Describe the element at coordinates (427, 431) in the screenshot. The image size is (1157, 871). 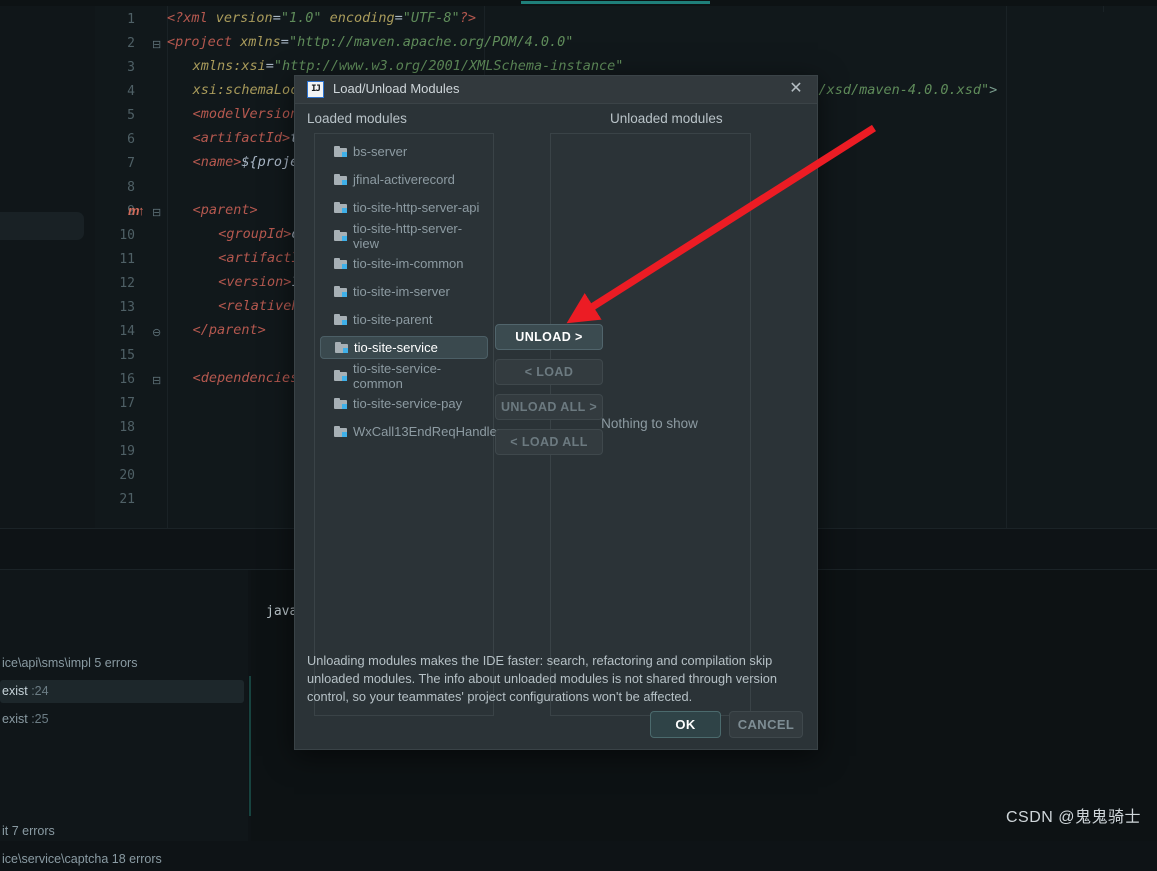
I see `module-name-label: WxCall13EndReqHandler` at that location.